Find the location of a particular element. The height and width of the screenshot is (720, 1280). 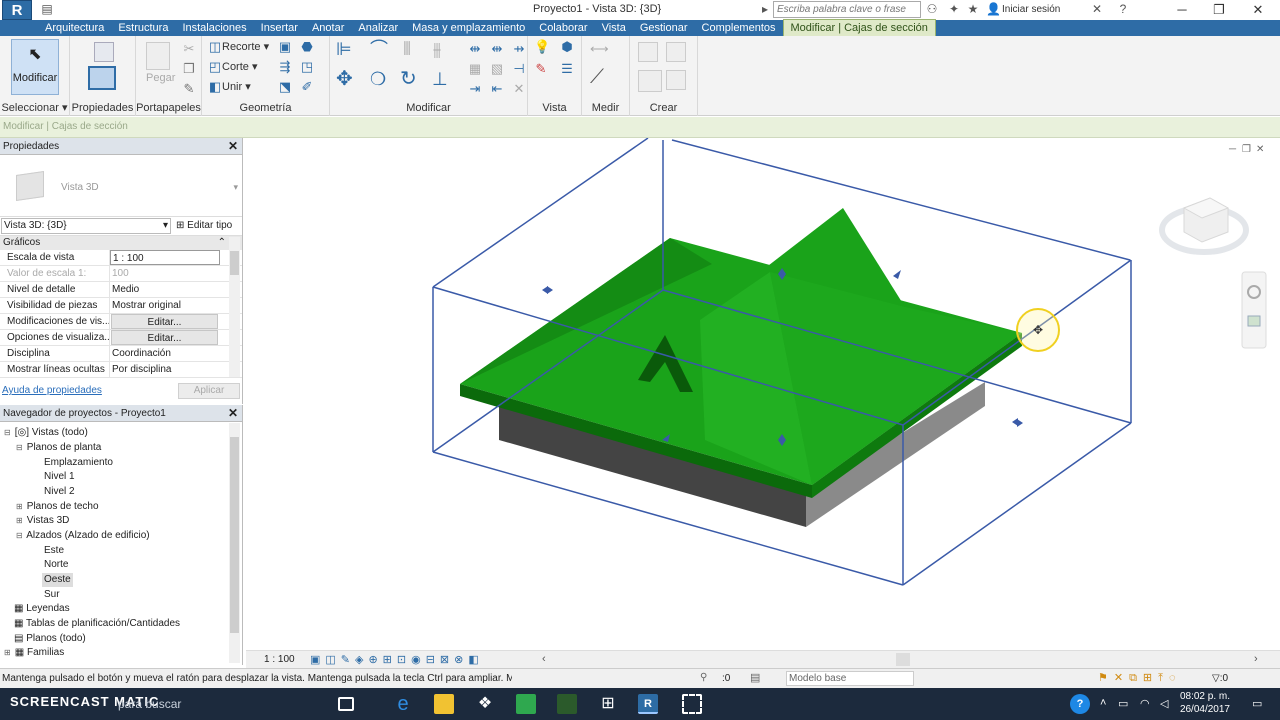

tab-modificar-cajas: Modificar | Cajas de sección is located at coordinates (859, 28).